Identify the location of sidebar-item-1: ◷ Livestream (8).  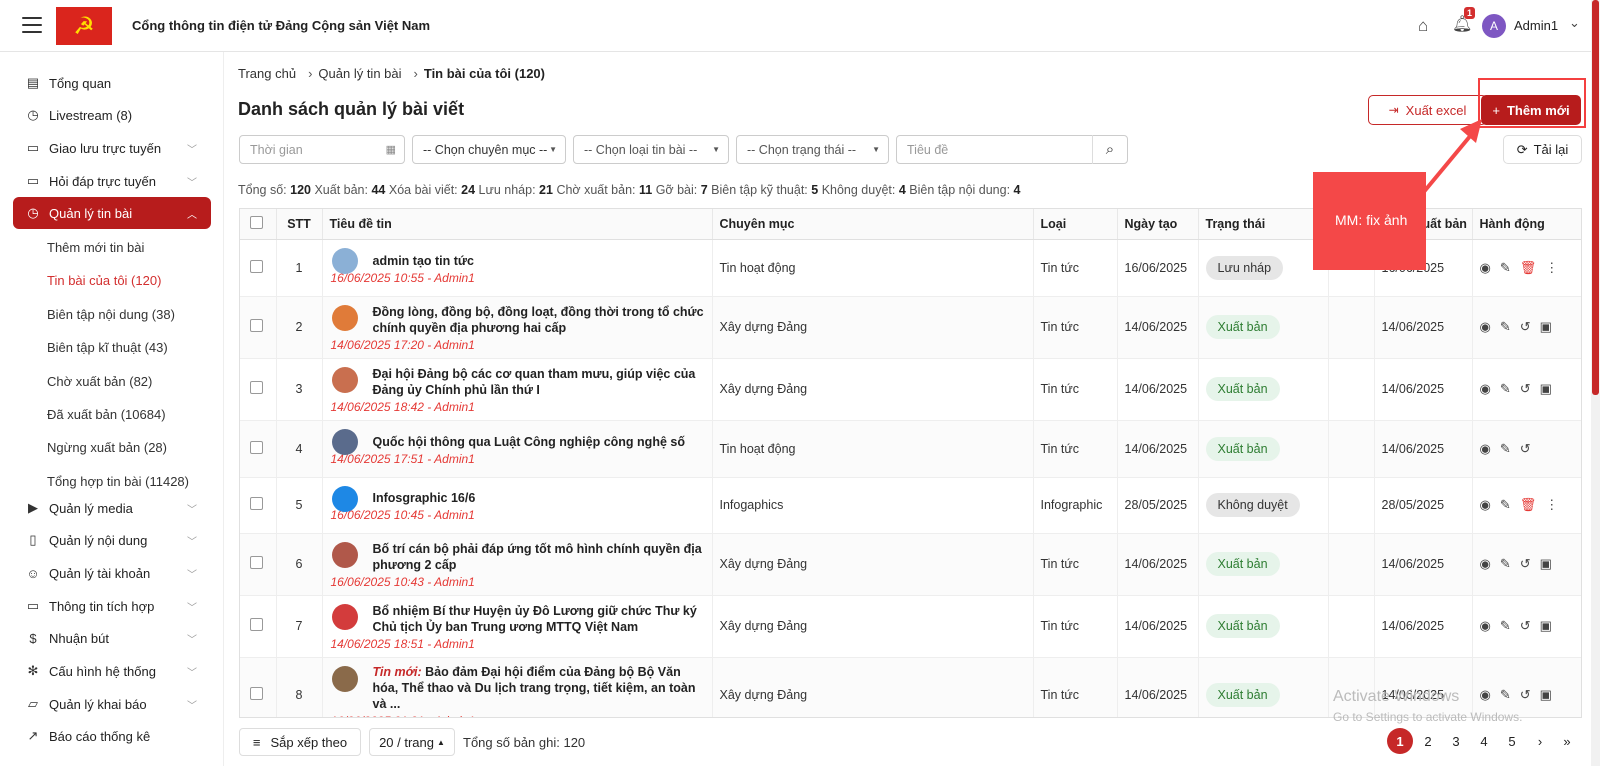
(112, 115).